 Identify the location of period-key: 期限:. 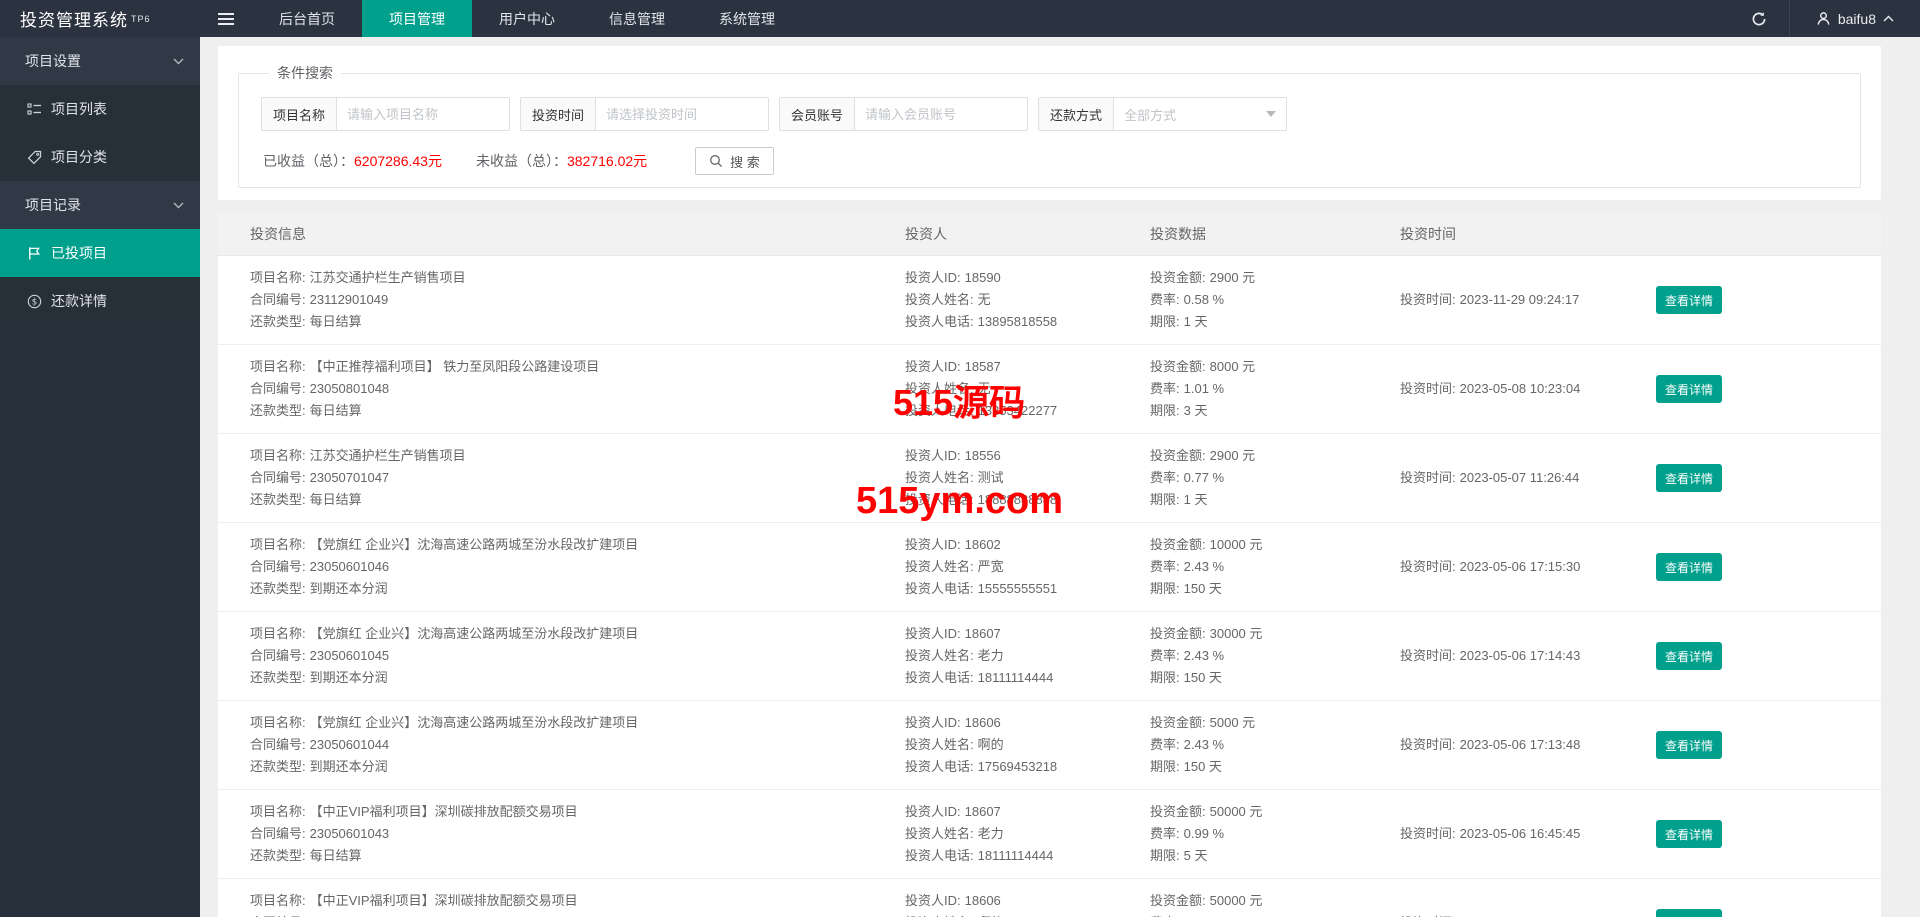
(1165, 677).